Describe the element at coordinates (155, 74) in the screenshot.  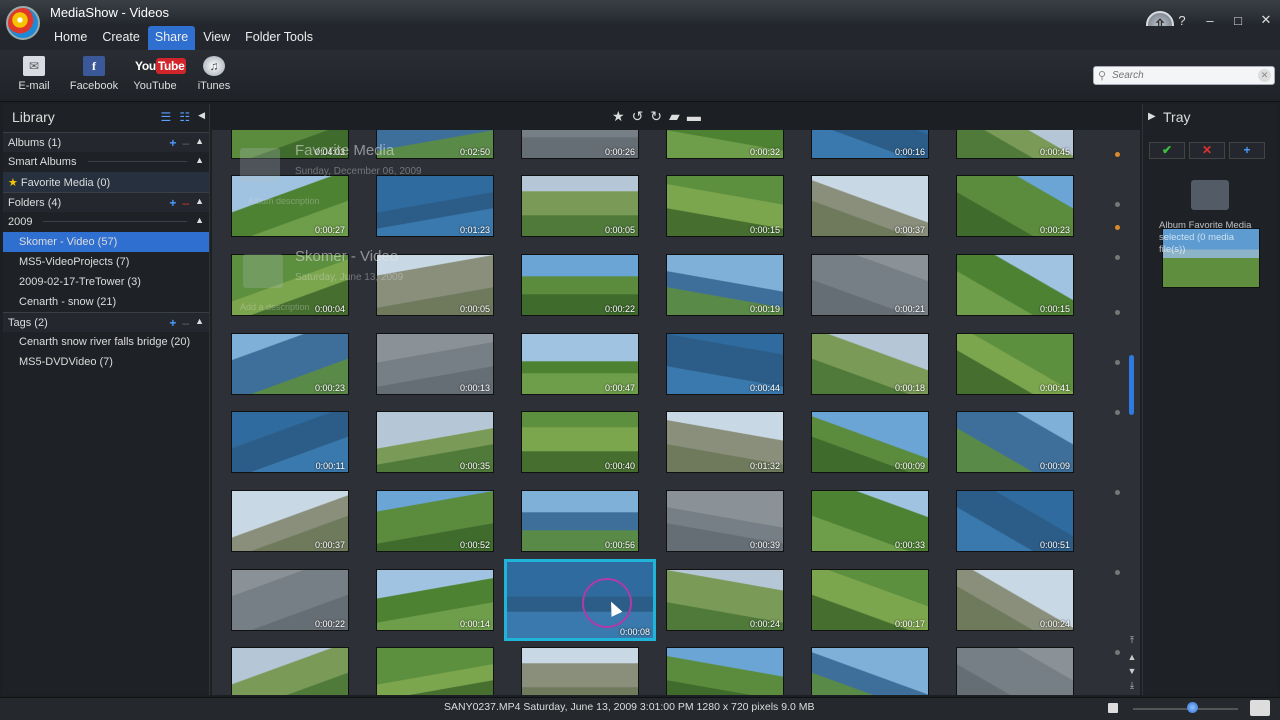
I see `youtube-button: You Tube YouTube` at that location.